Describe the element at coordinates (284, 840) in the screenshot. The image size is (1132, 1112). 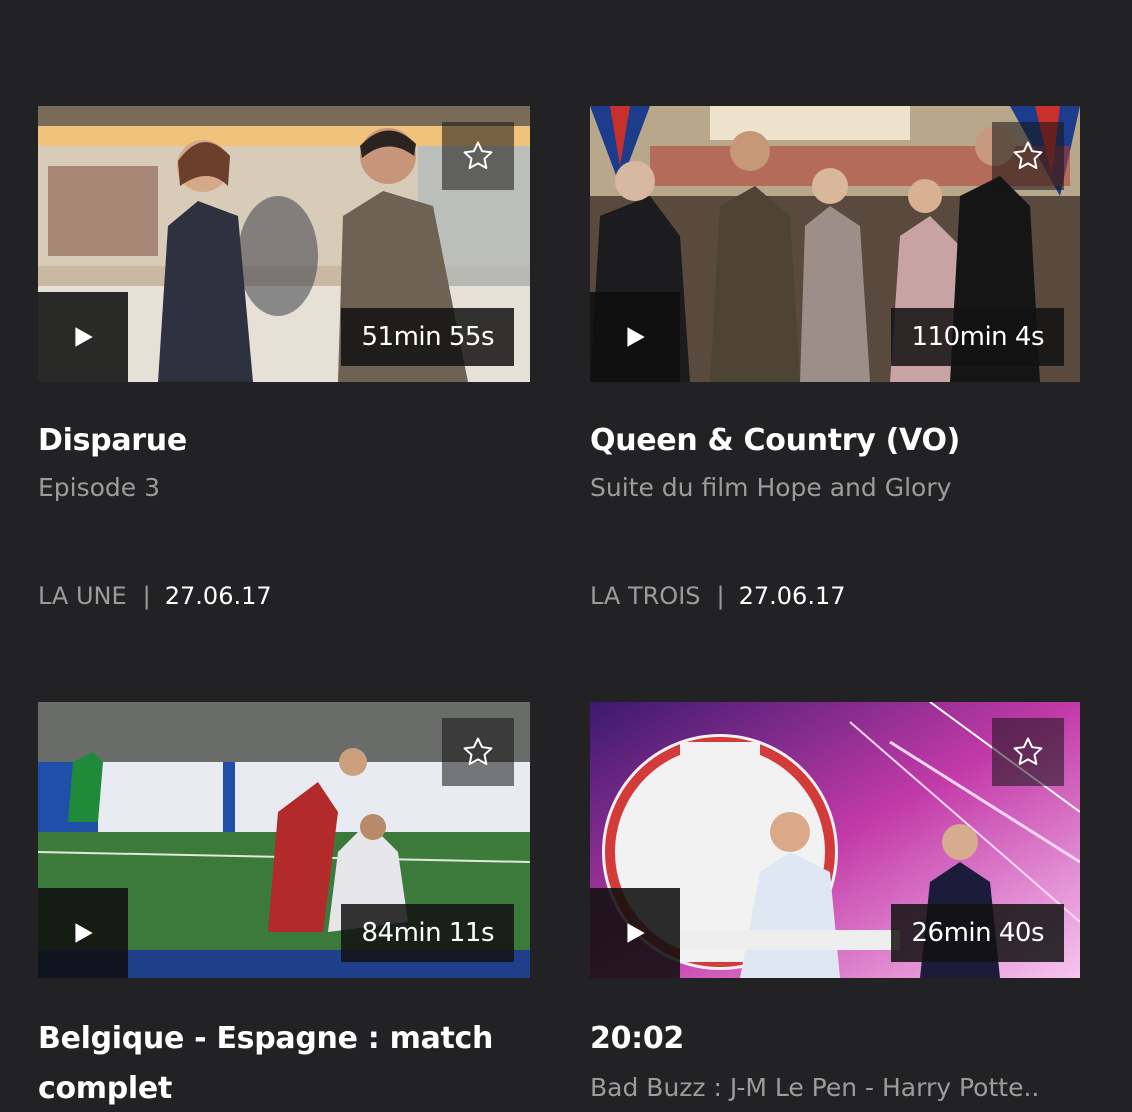
I see `video-thumbnail: 84min 11s` at that location.